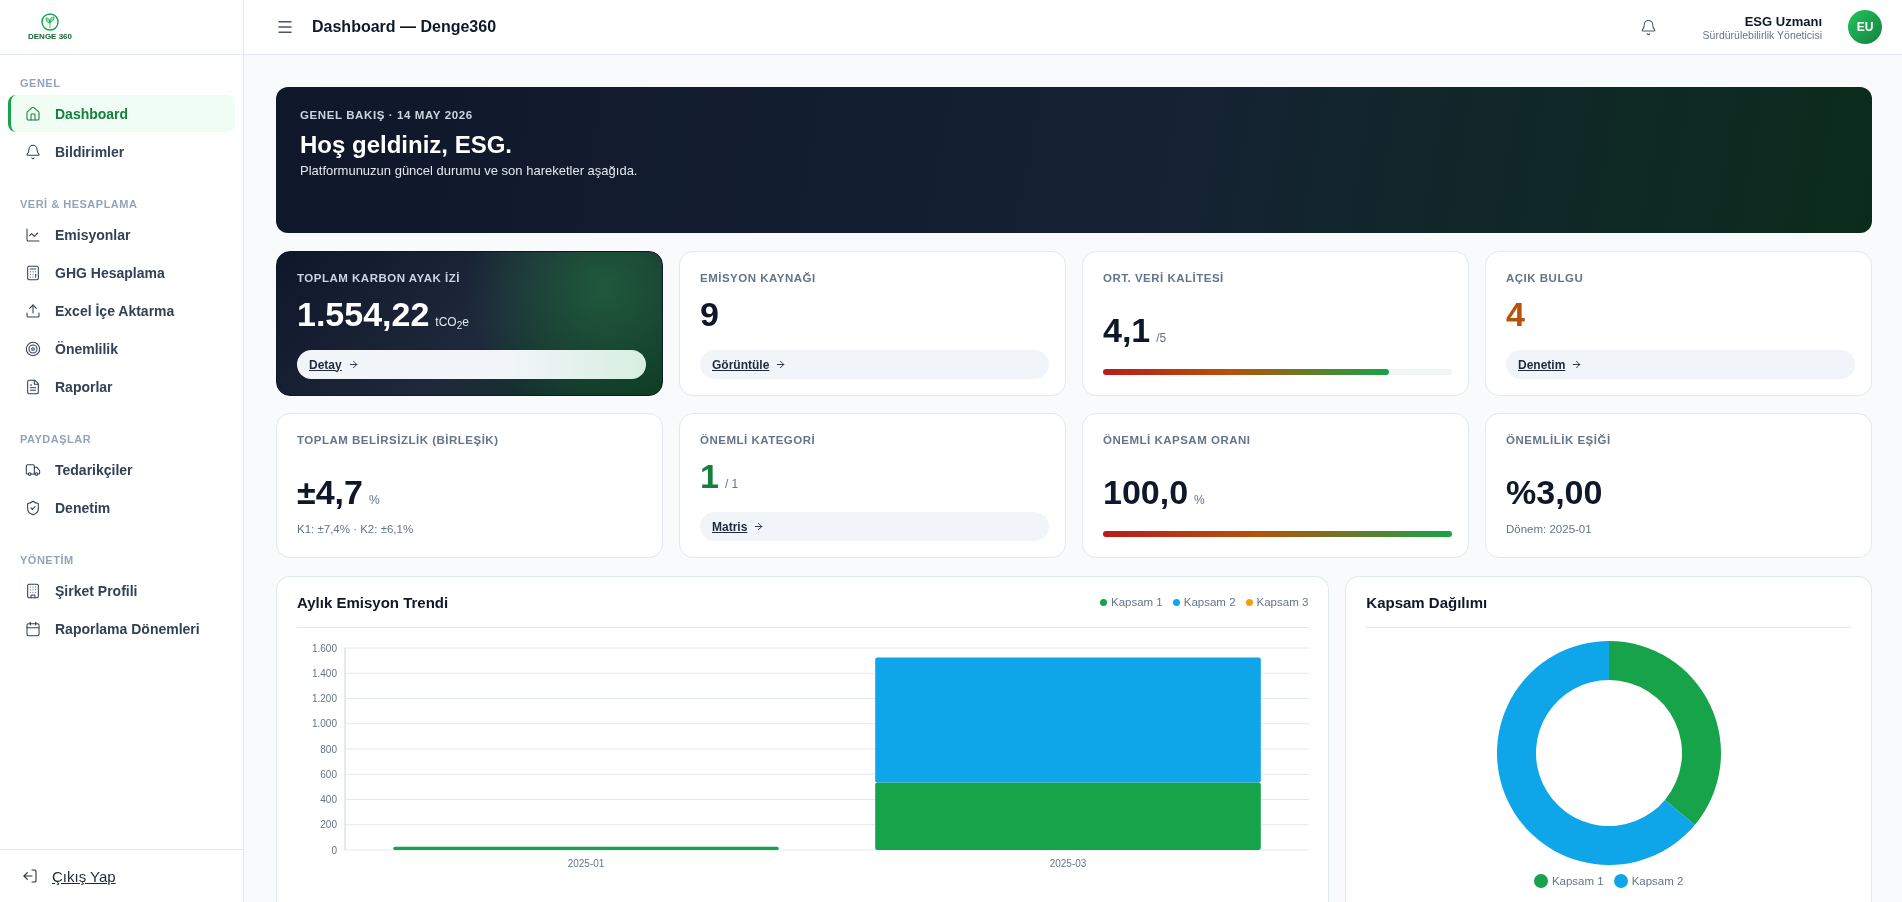 The width and height of the screenshot is (1902, 902). I want to click on banner-subtitle: Platformunuzun güncel durumu ve son hareketler aşağıda., so click(469, 170).